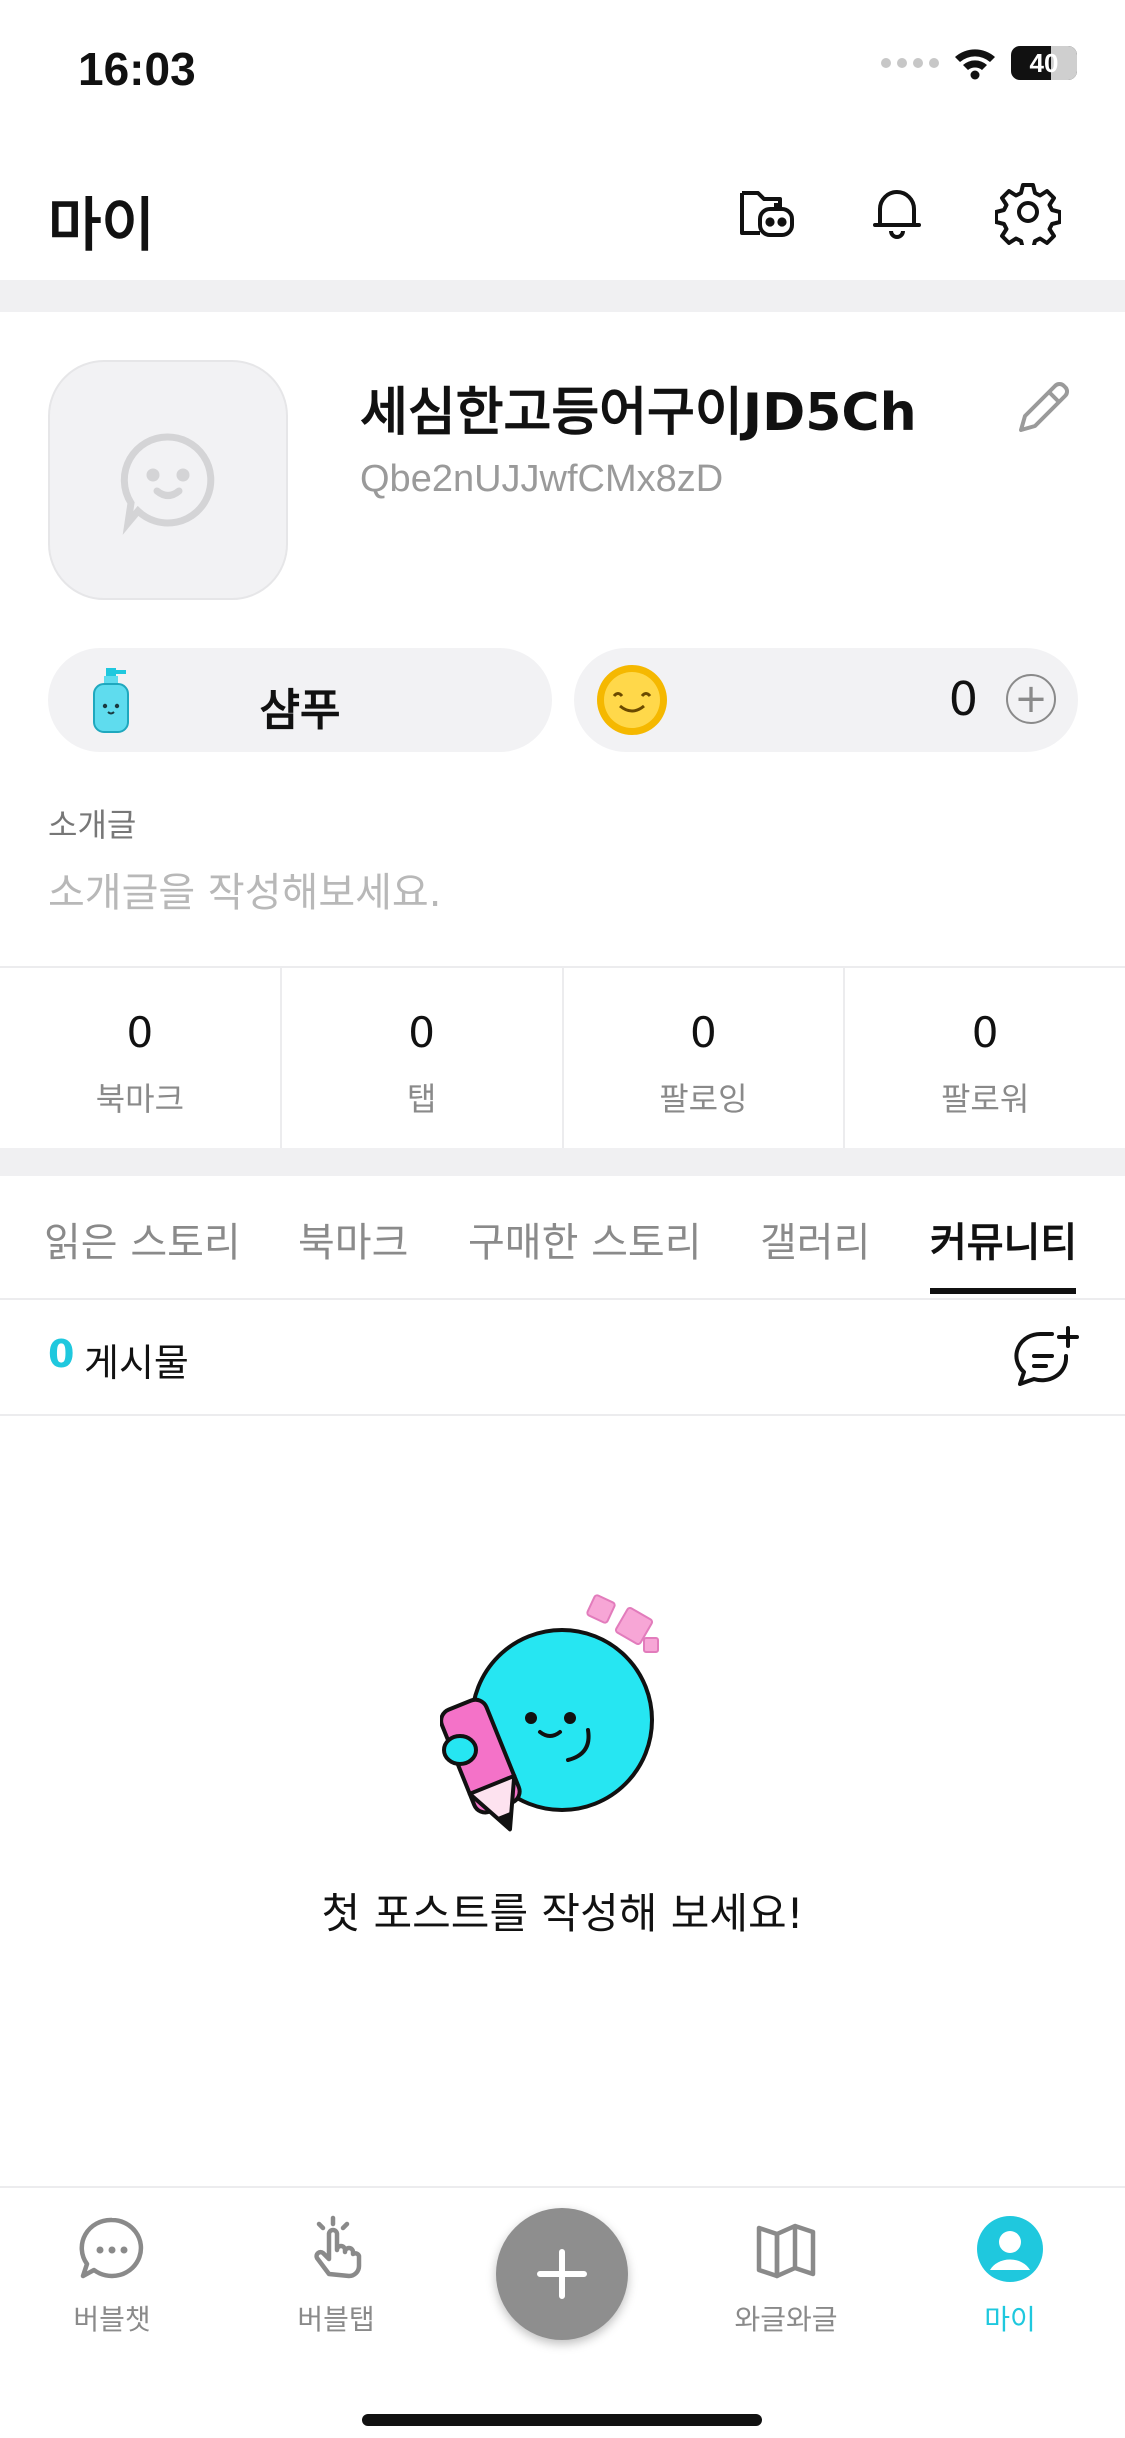  Describe the element at coordinates (562, 1358) in the screenshot. I see `posts-header: 0 게시물` at that location.